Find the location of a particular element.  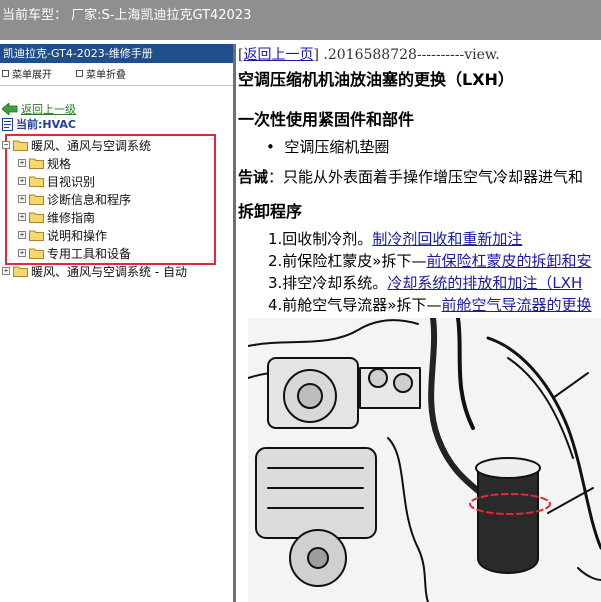

tree-item-diagnostics: + 诊断信息和程序 is located at coordinates (74, 199).